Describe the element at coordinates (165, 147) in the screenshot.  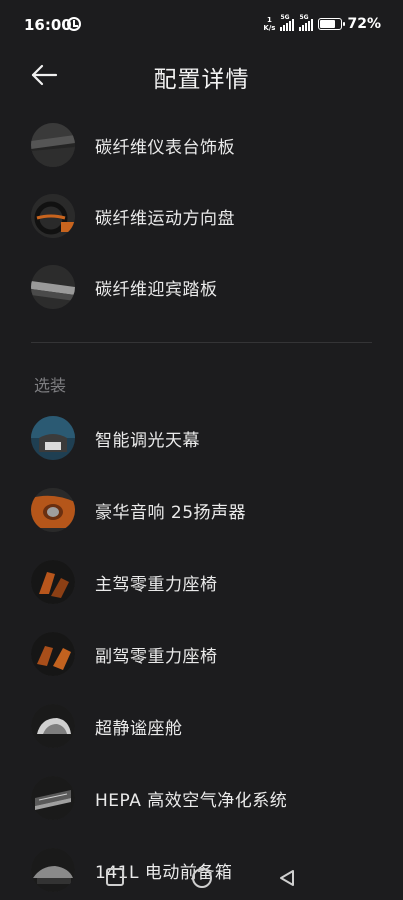
I see `config-item-label: 碳纤维仪表台饰板` at that location.